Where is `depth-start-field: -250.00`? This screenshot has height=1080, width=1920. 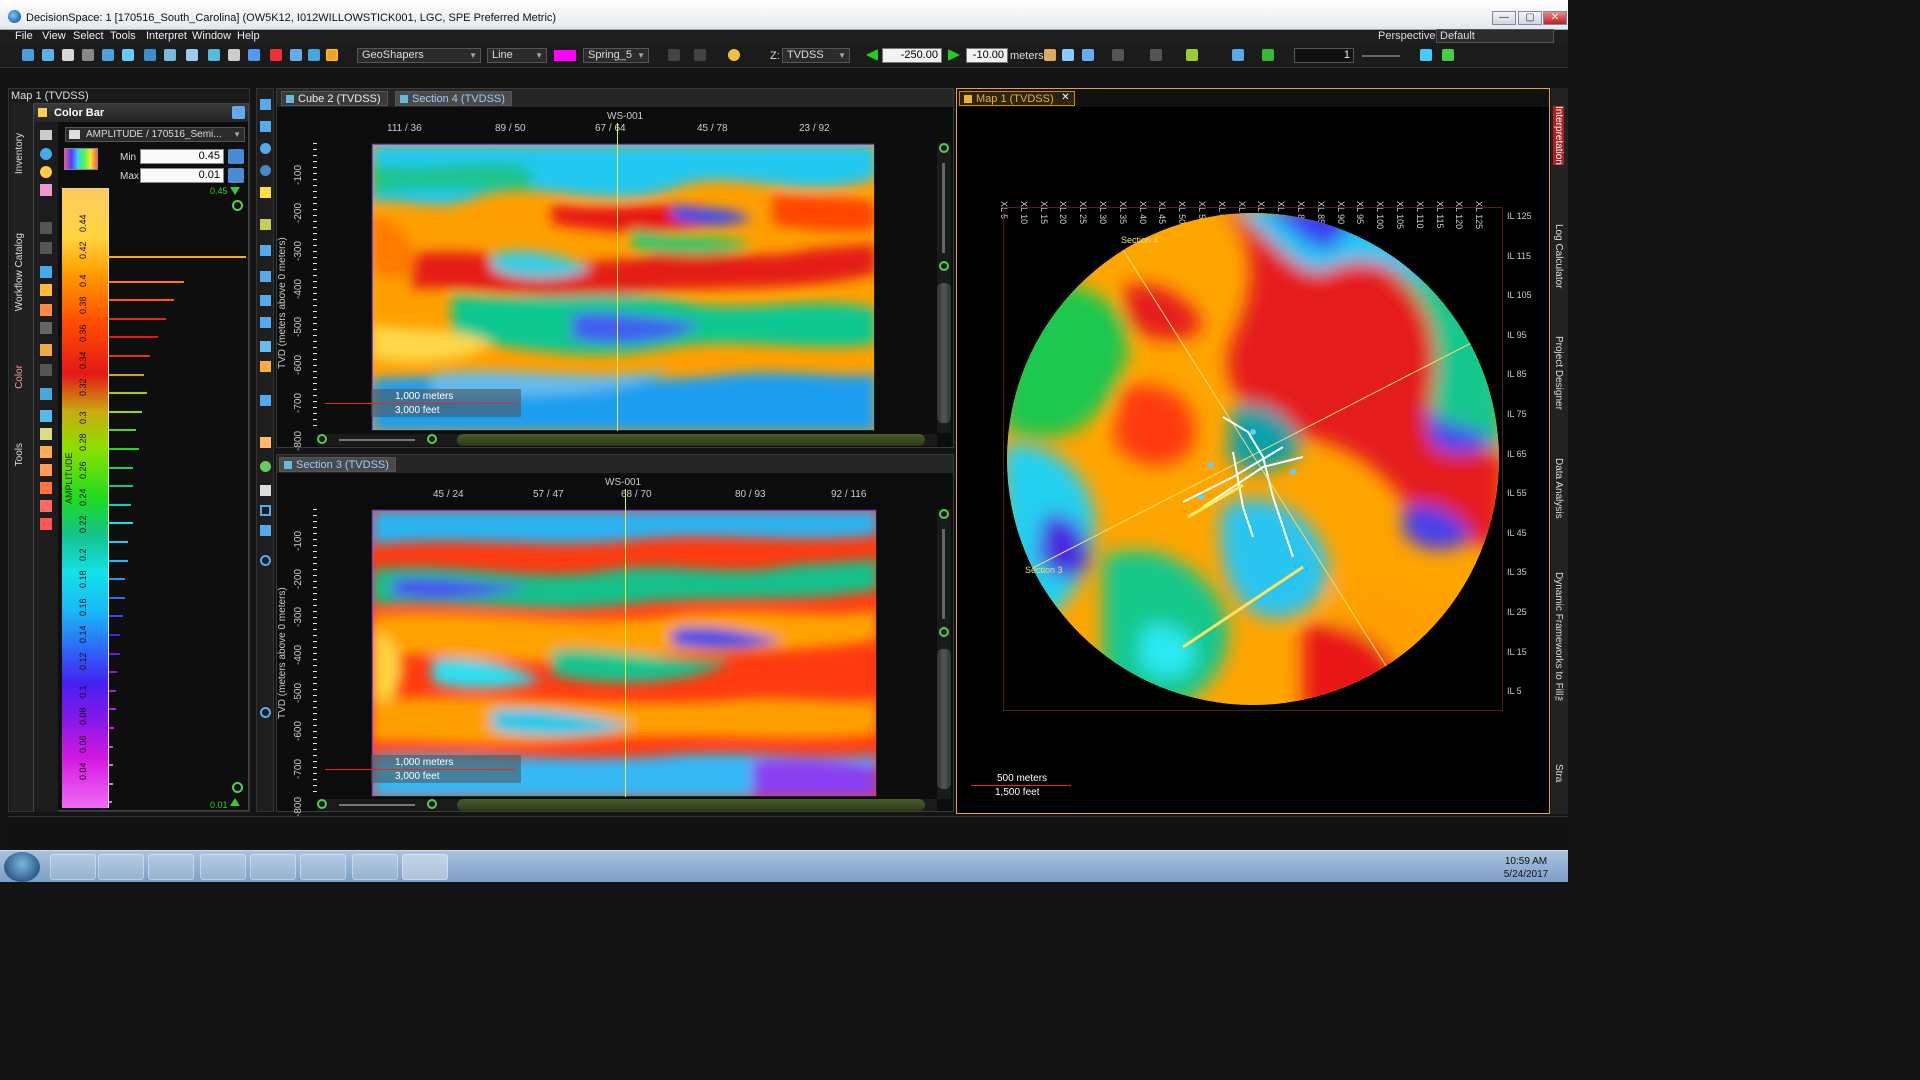
depth-start-field: -250.00 is located at coordinates (912, 55).